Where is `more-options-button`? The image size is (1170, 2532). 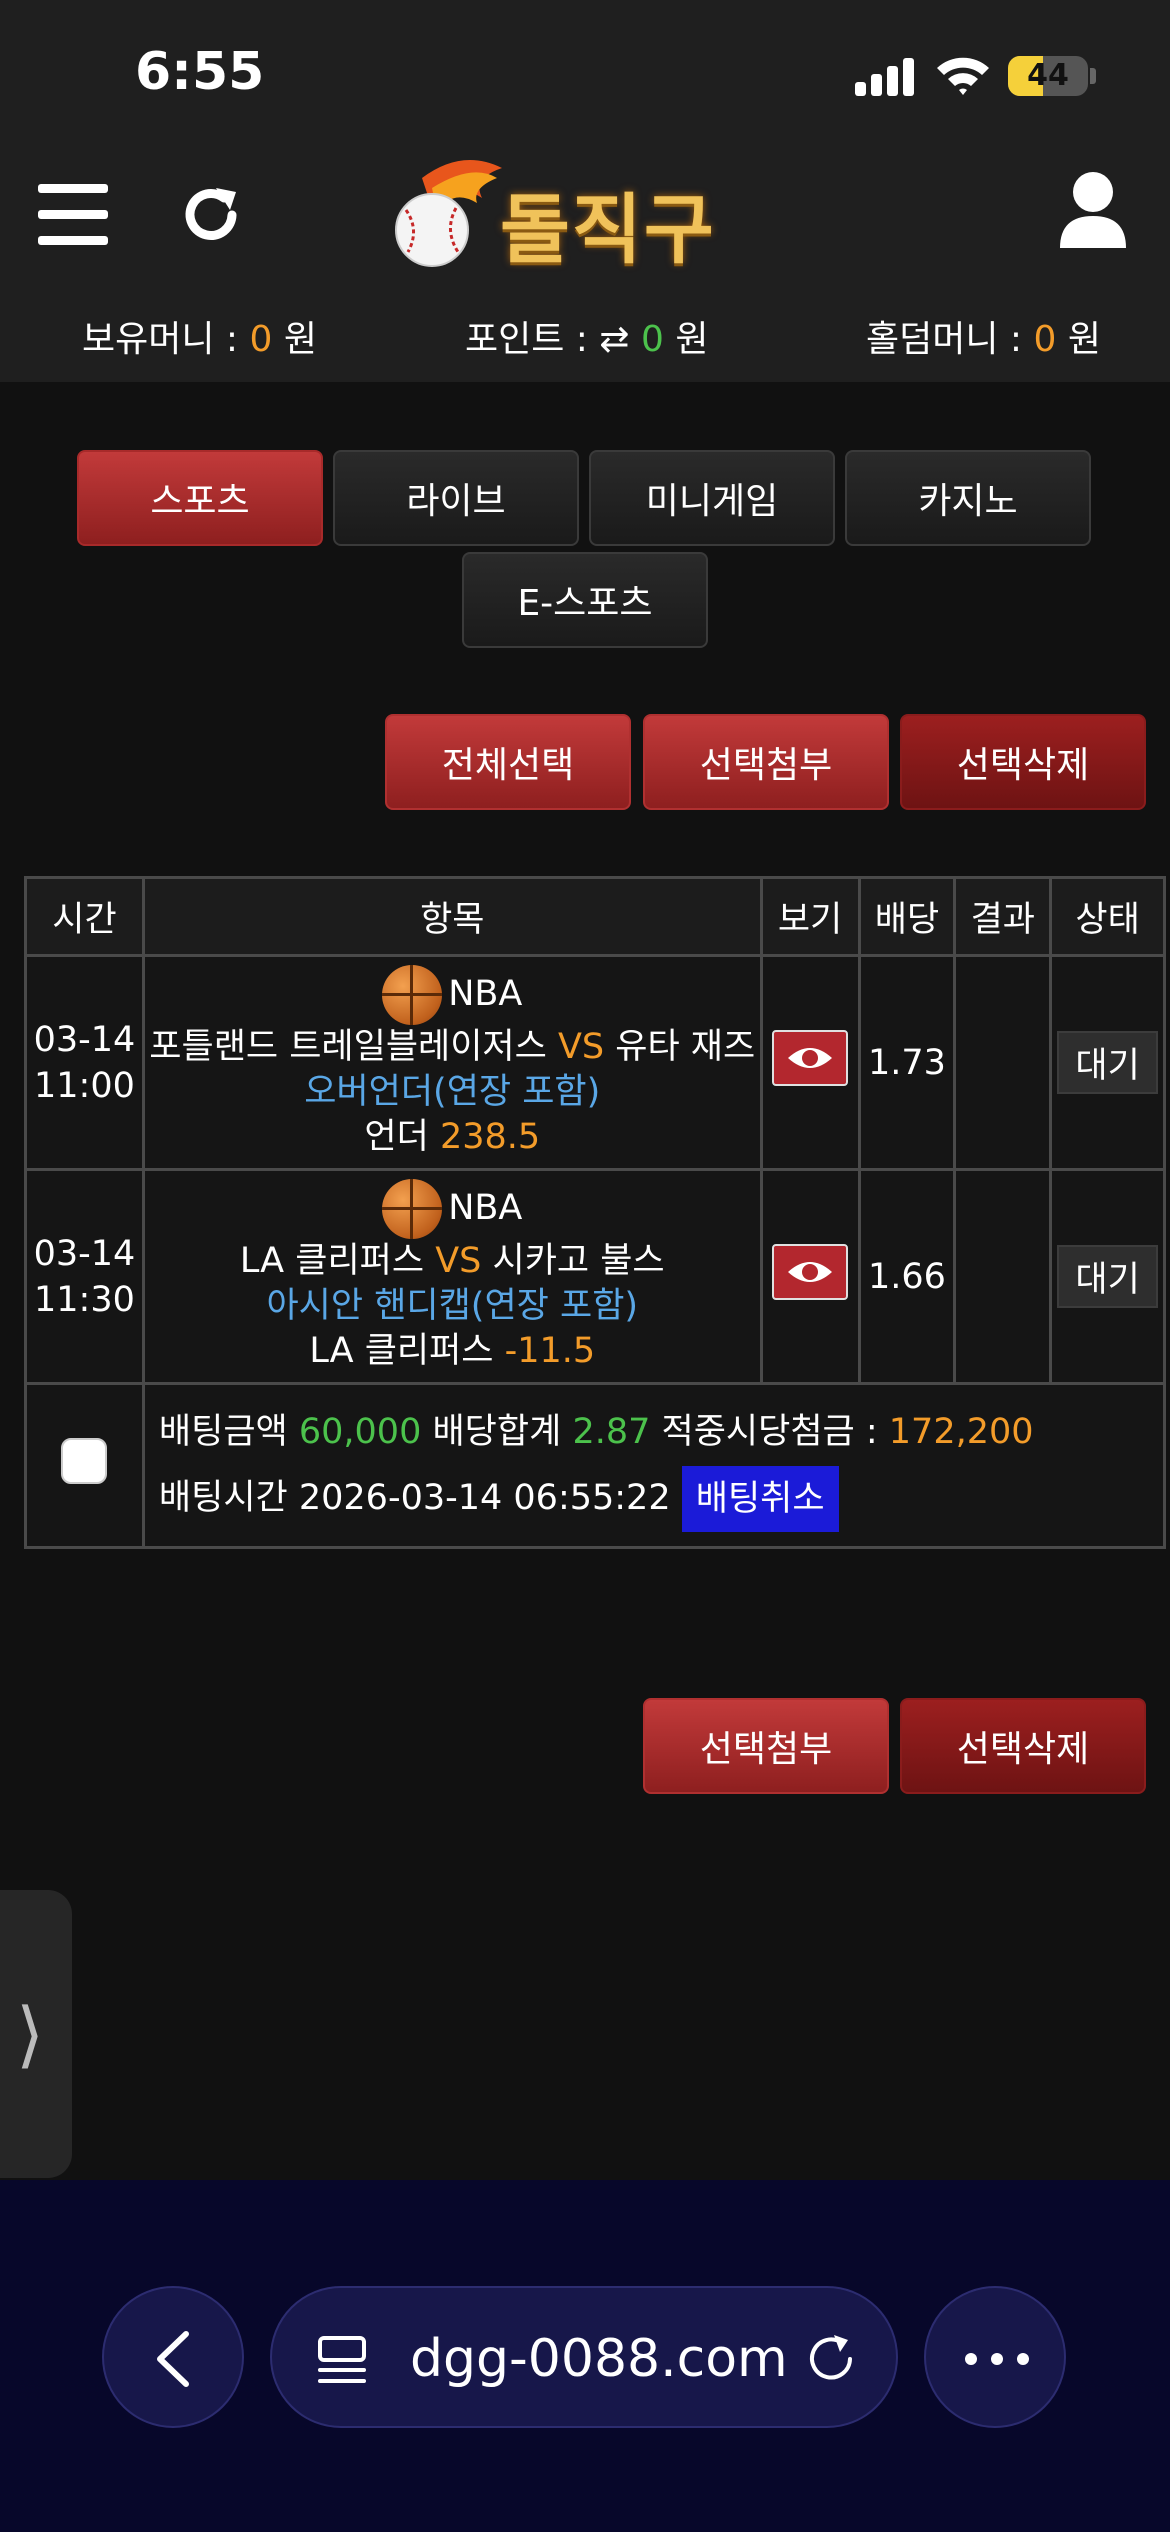 more-options-button is located at coordinates (995, 2357).